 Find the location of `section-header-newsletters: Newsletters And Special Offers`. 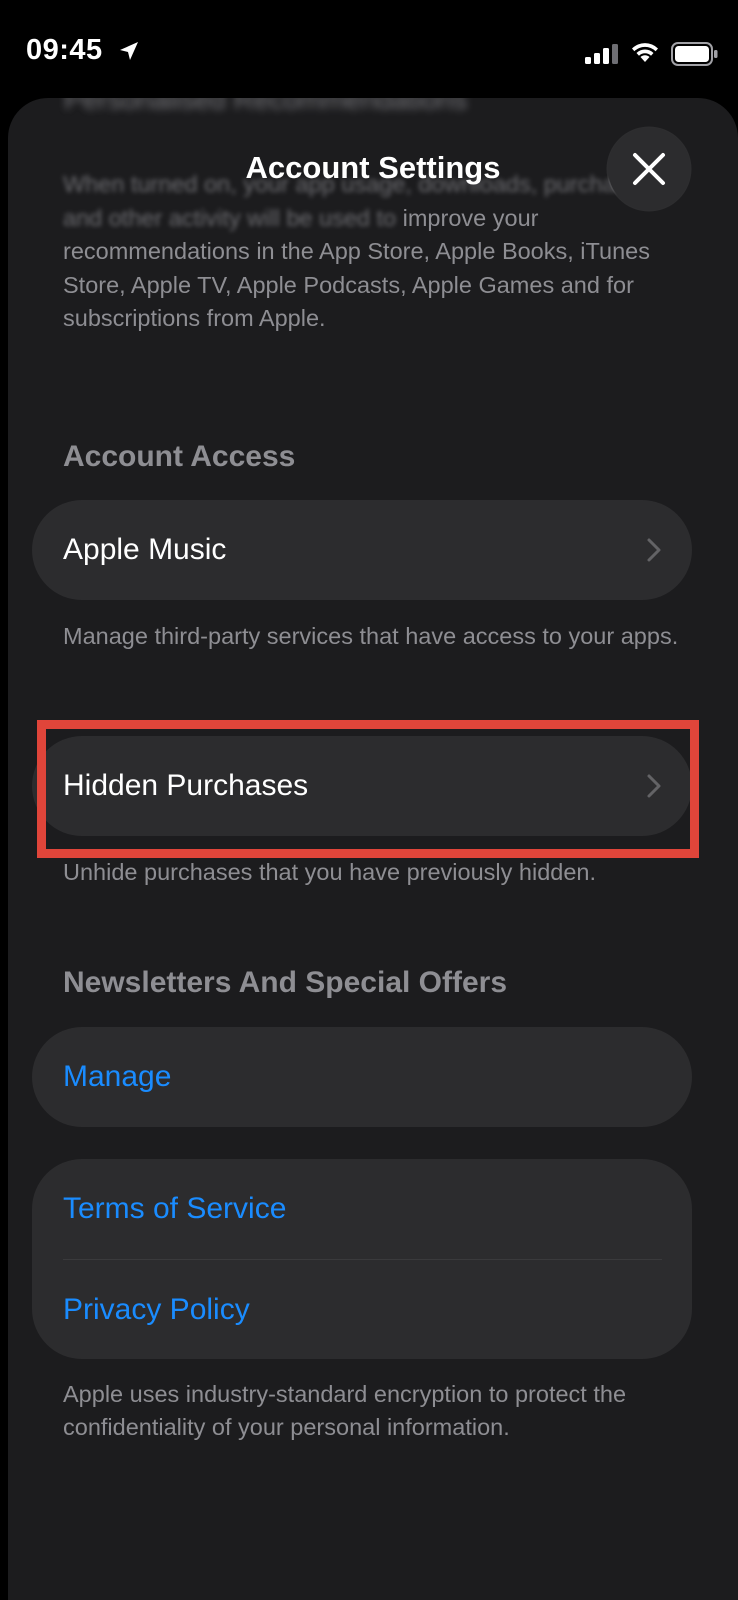

section-header-newsletters: Newsletters And Special Offers is located at coordinates (285, 982).